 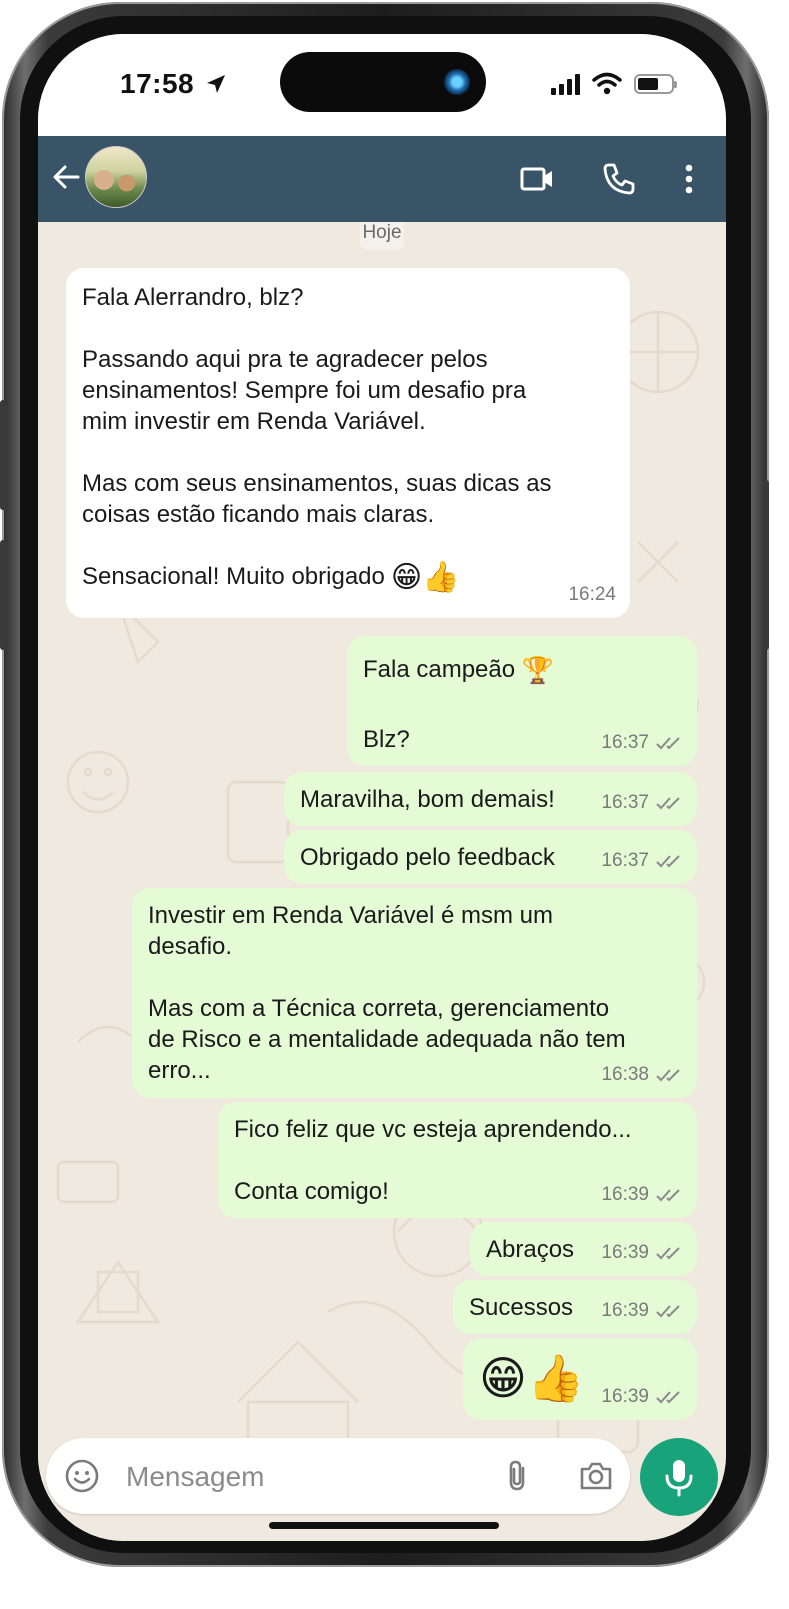 I want to click on message-outgoing: Obrigado pelo feedback 16:37, so click(x=490, y=857).